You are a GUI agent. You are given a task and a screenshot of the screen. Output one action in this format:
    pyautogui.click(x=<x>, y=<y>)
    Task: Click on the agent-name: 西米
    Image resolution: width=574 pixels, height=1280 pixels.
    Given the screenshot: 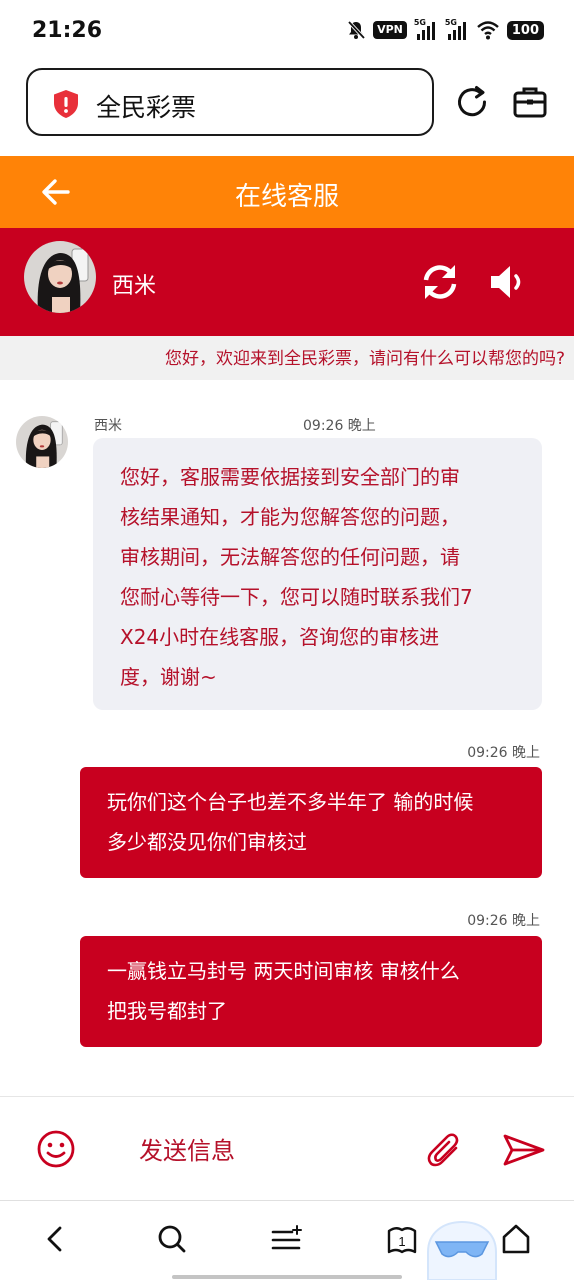 What is the action you would take?
    pyautogui.click(x=134, y=286)
    